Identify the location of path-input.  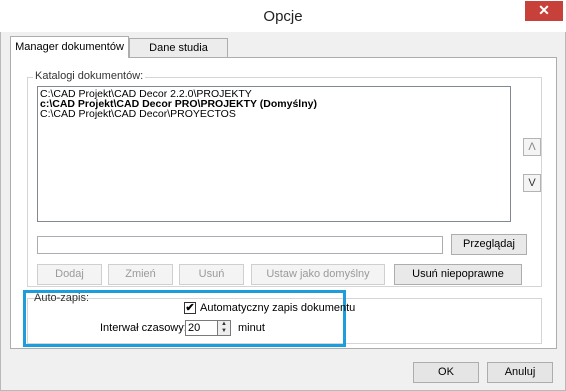
(240, 245).